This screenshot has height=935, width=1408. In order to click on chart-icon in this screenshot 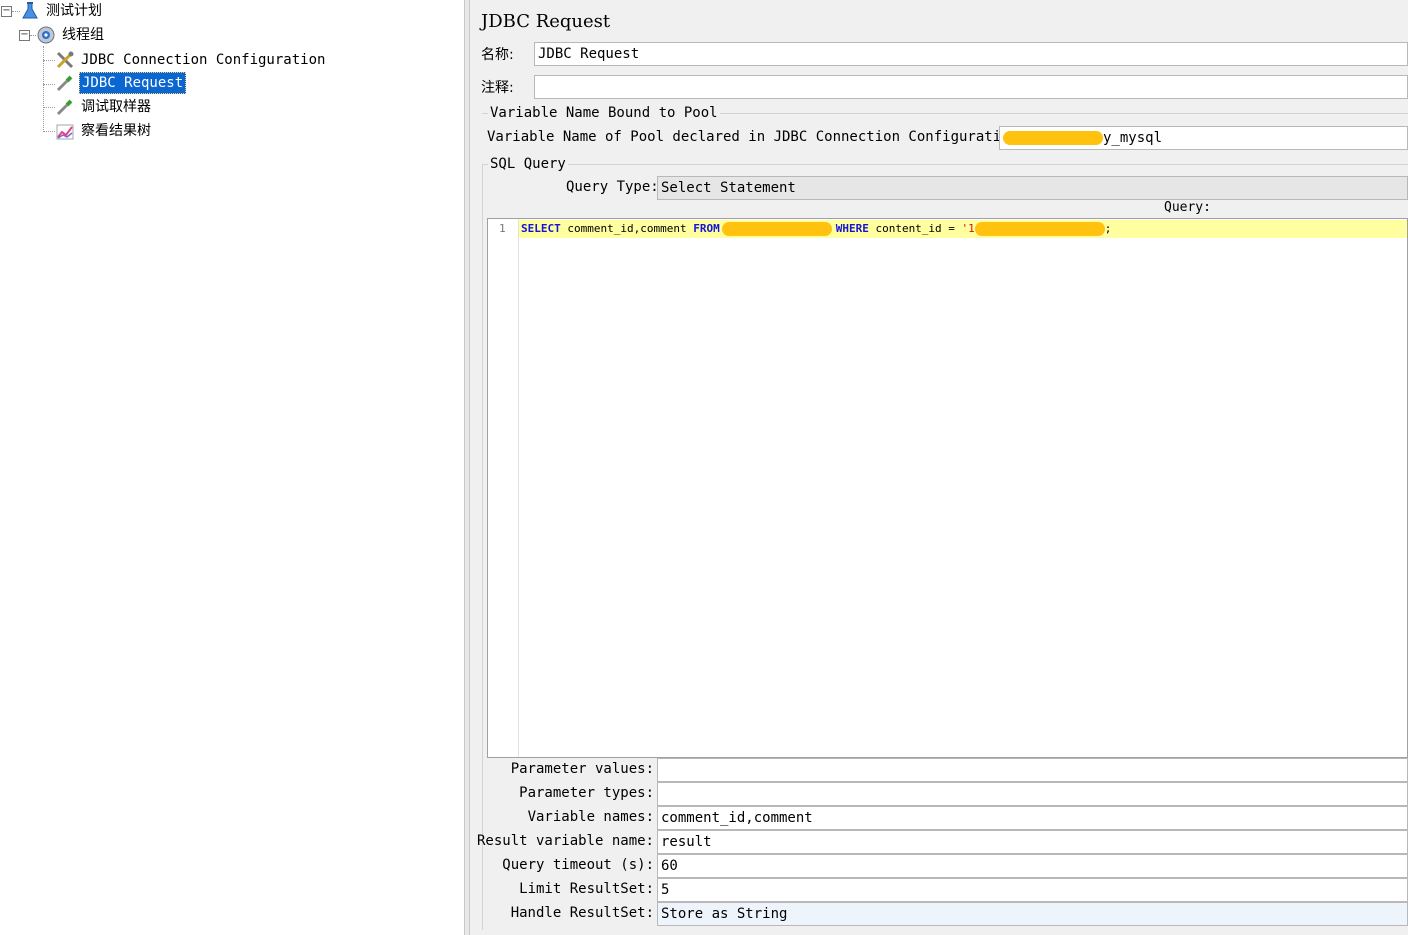, I will do `click(65, 131)`.